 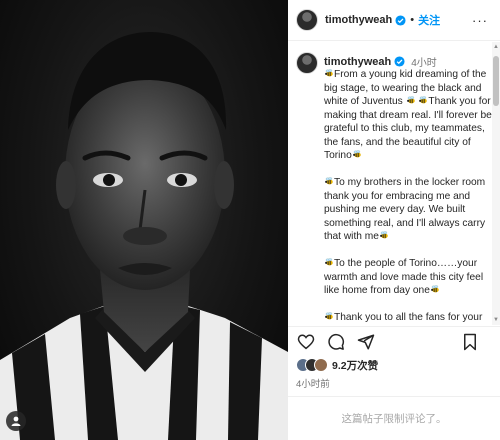 I want to click on scrollbar-thumb, so click(x=496, y=81).